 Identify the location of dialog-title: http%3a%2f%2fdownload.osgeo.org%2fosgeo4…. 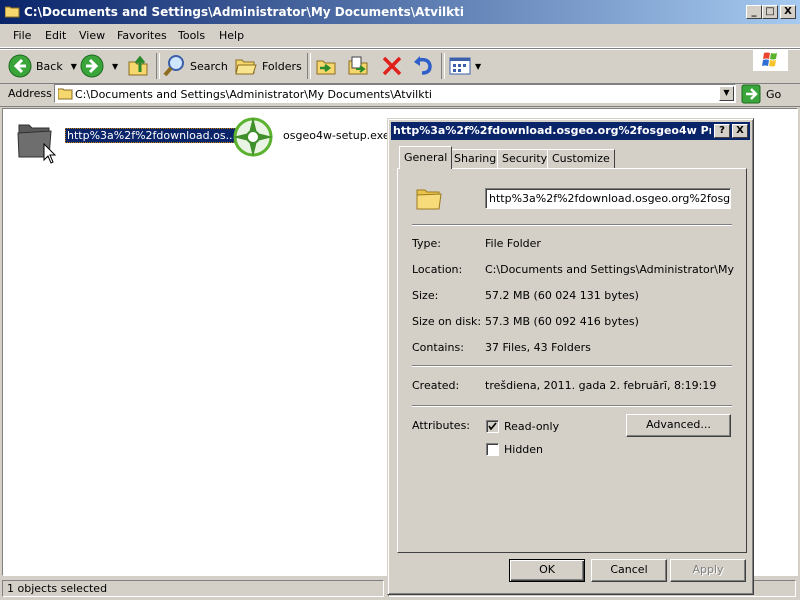
(552, 130).